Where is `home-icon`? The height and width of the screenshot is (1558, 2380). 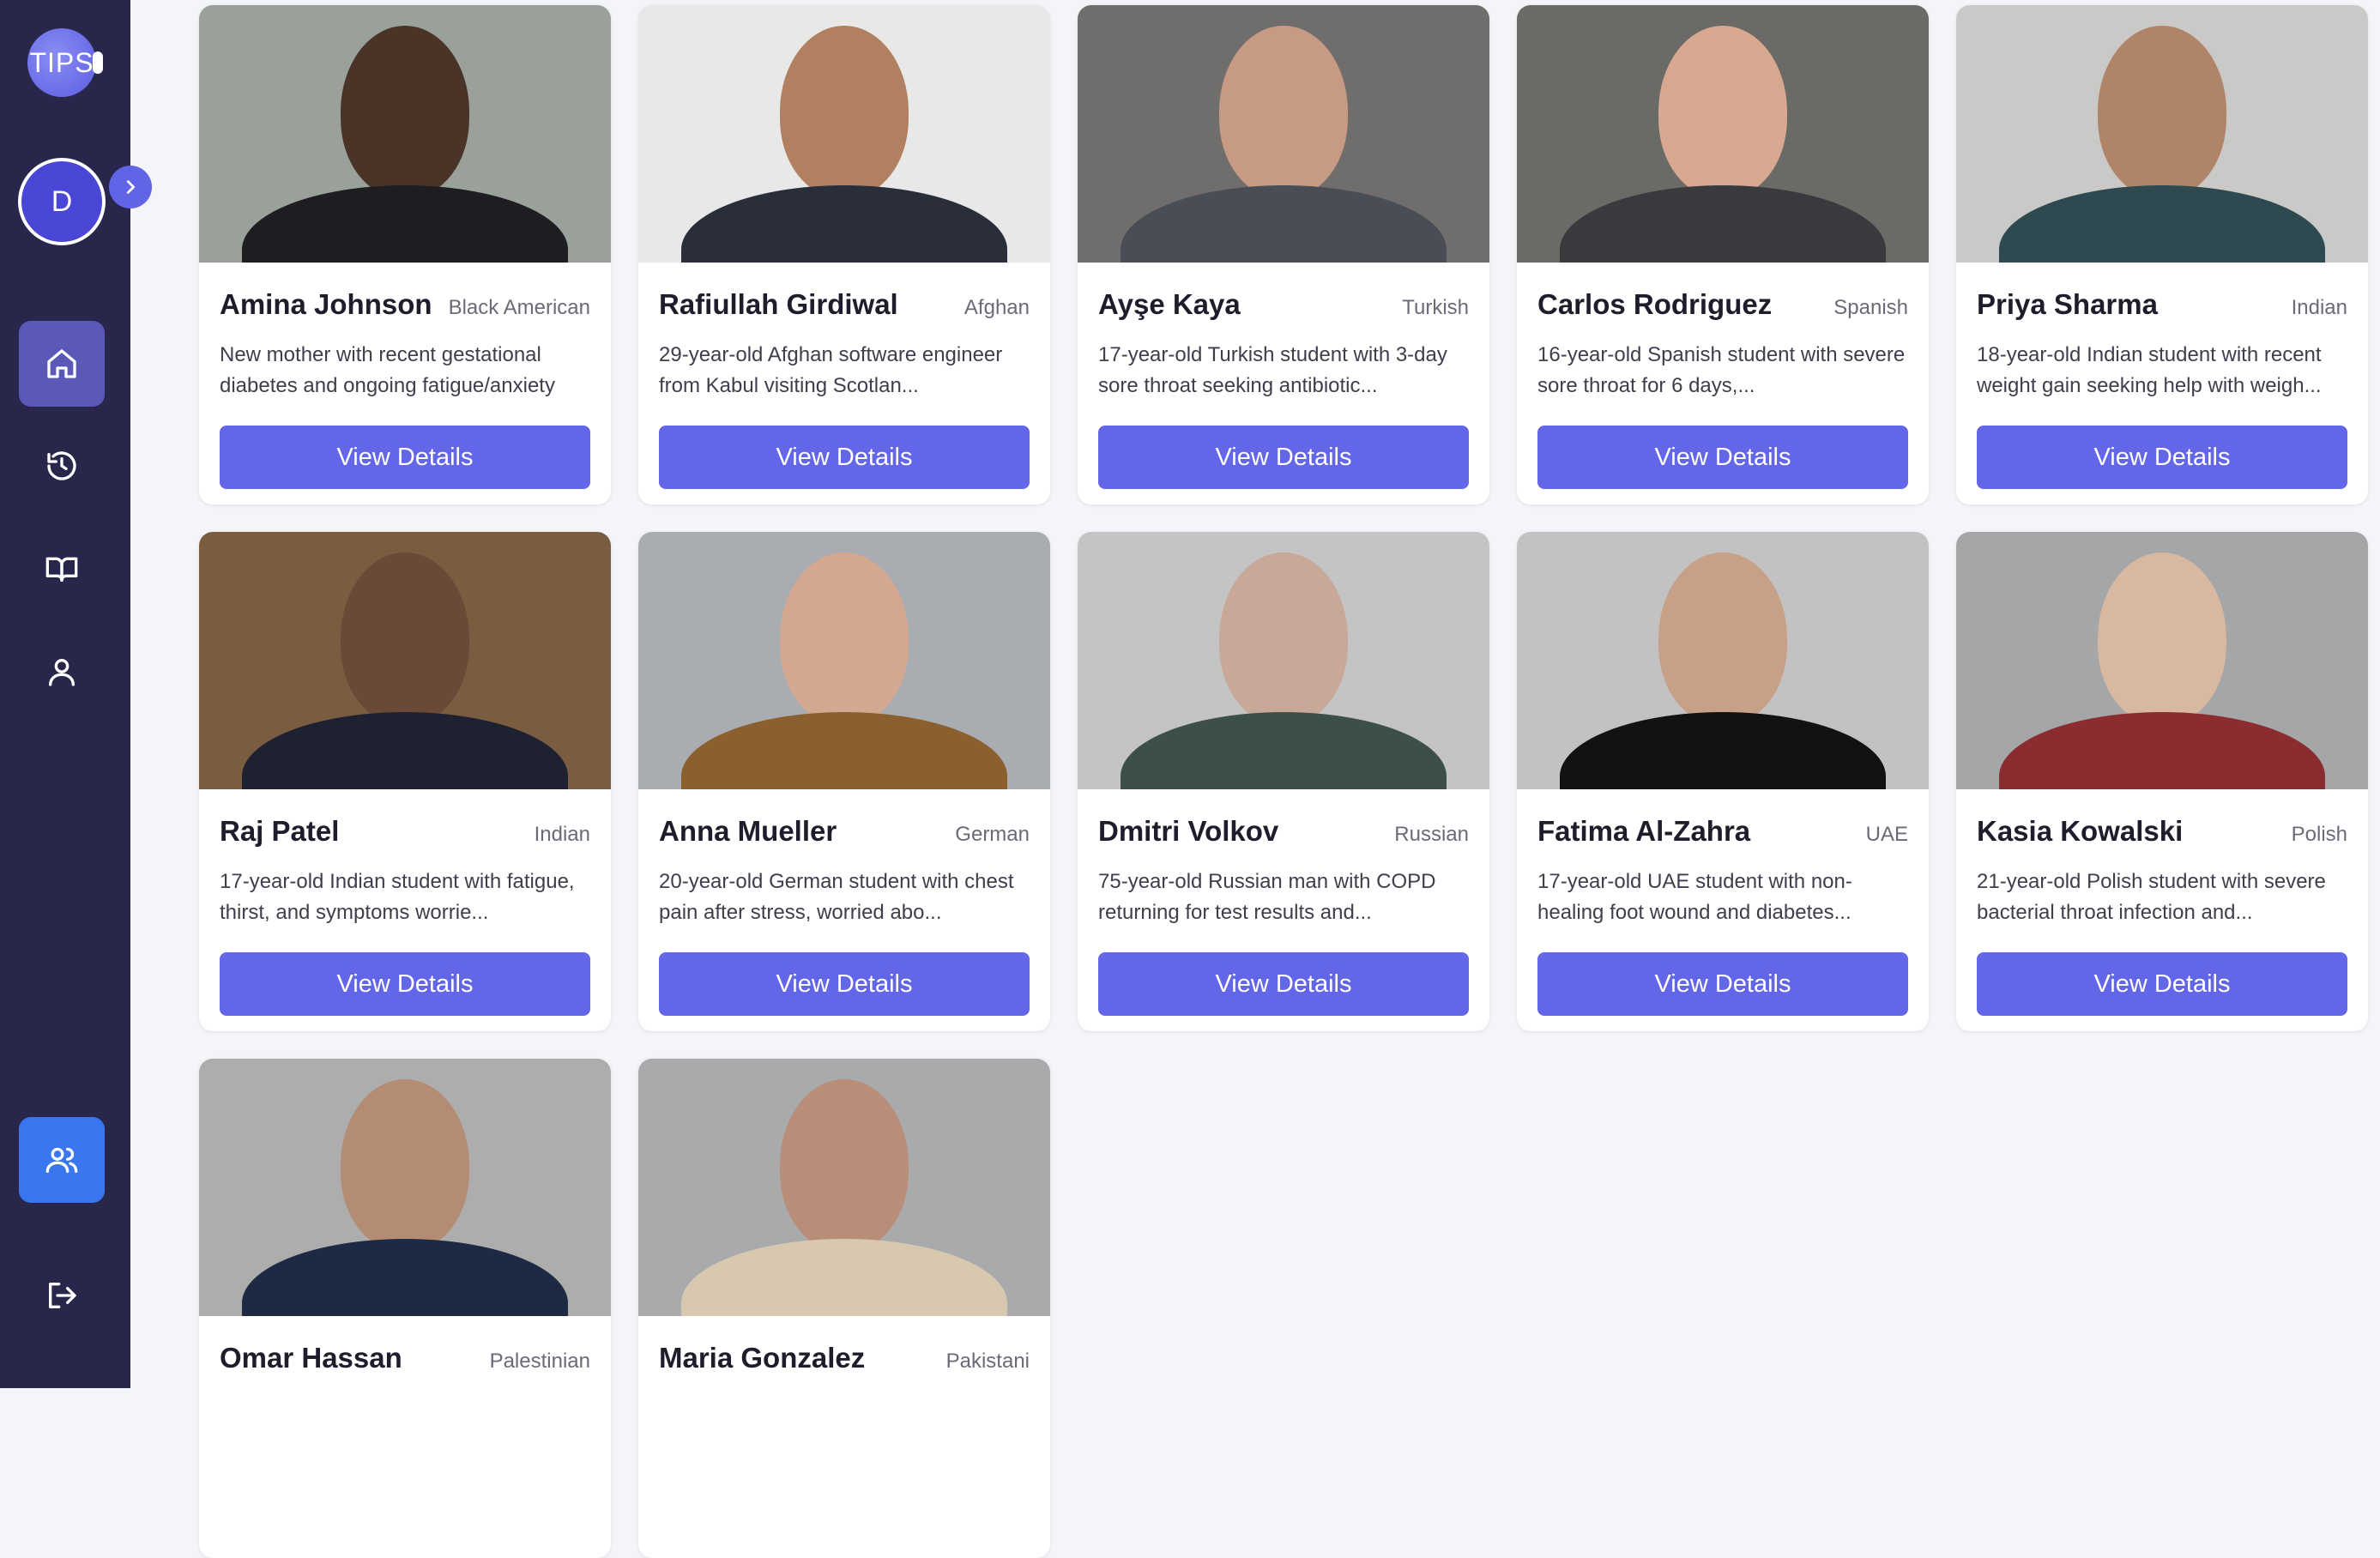 home-icon is located at coordinates (61, 363).